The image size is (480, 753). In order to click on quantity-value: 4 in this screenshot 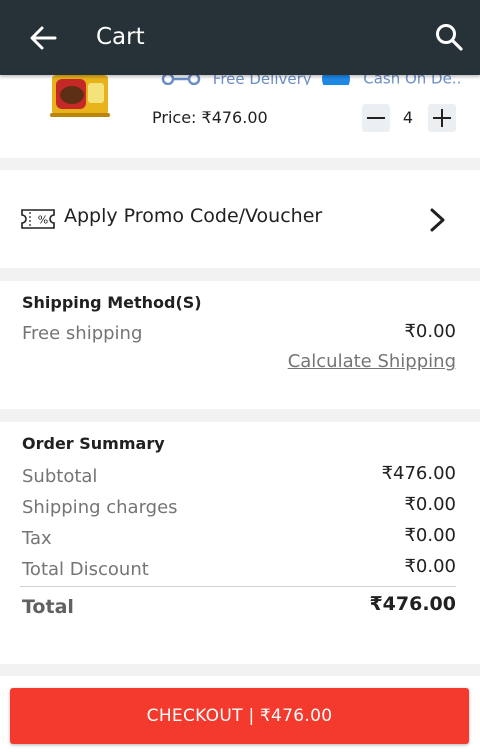, I will do `click(408, 117)`.